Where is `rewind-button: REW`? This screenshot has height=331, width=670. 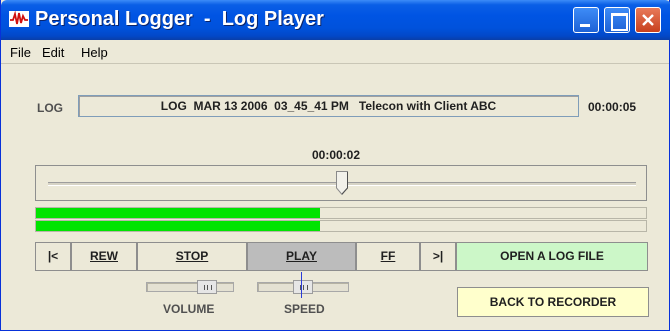
rewind-button: REW is located at coordinates (104, 256).